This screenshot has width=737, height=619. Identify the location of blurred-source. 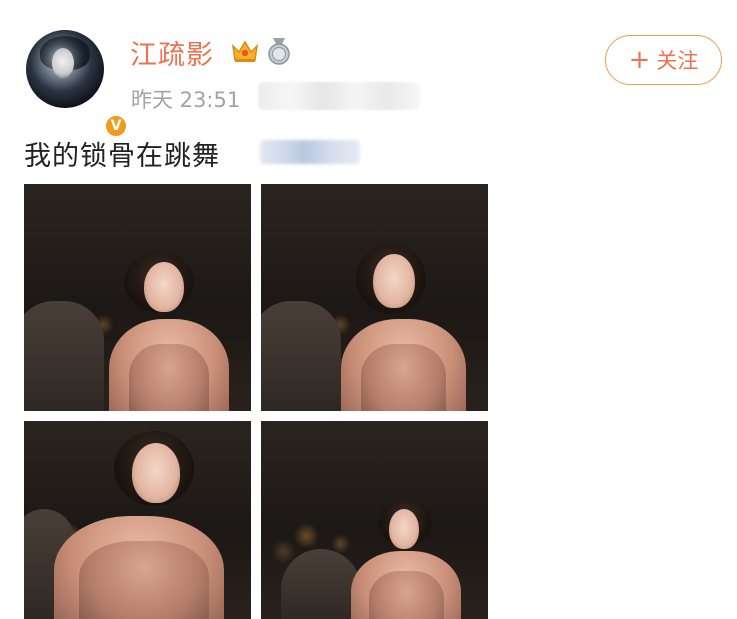
(339, 96).